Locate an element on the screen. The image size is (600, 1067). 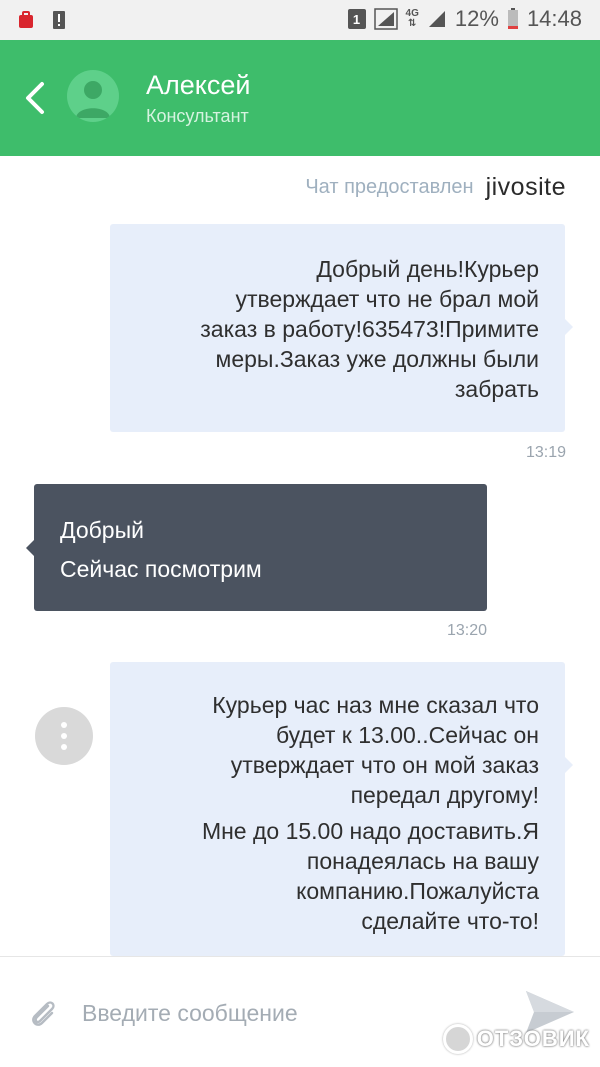
clock: 14:48 is located at coordinates (554, 18).